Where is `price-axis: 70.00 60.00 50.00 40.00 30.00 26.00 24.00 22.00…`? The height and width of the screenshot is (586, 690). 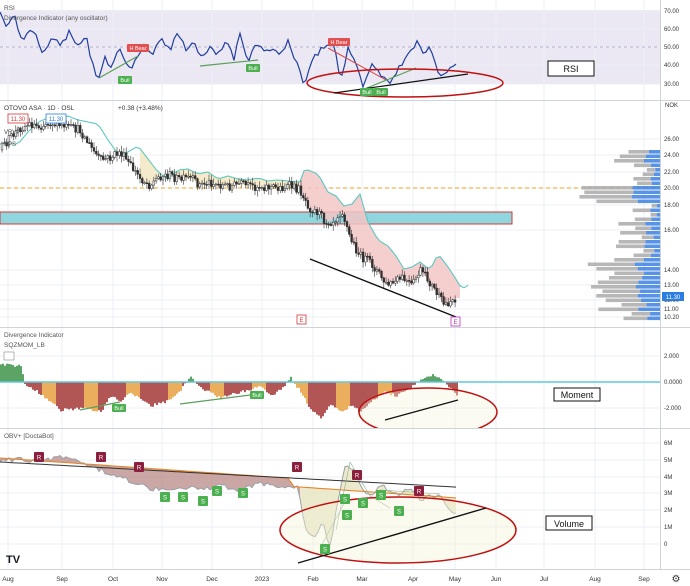 price-axis: 70.00 60.00 50.00 40.00 30.00 26.00 24.00 22.00… is located at coordinates (673, 278).